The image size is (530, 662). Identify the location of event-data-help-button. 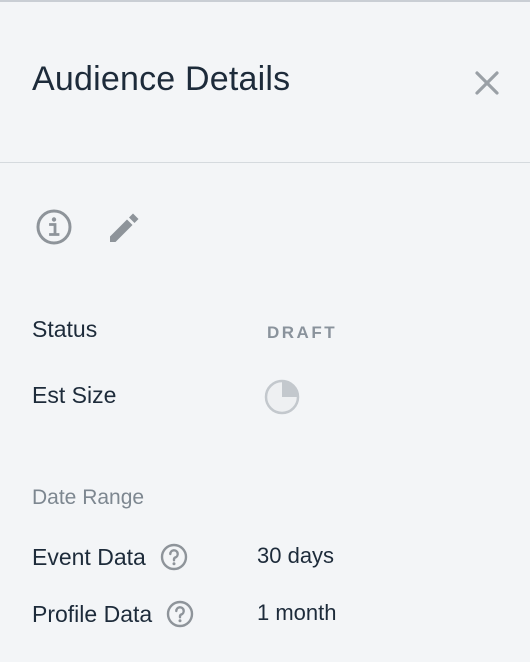
(174, 557).